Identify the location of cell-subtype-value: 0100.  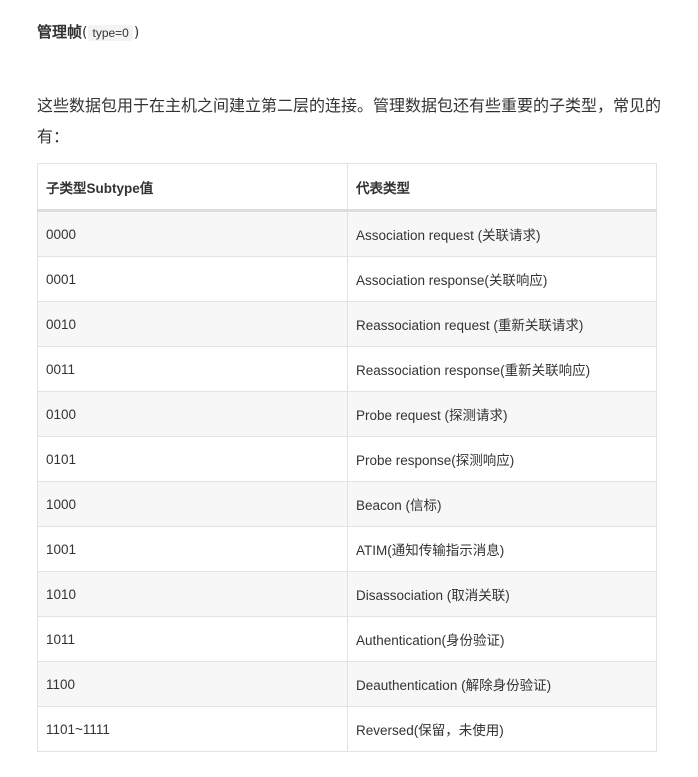
(192, 414).